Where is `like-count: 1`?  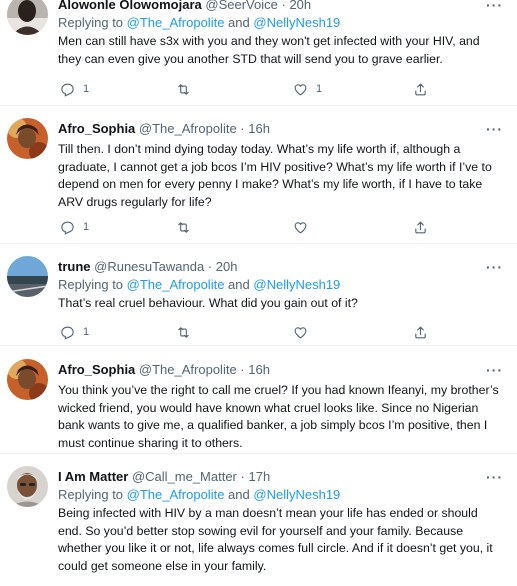 like-count: 1 is located at coordinates (319, 89).